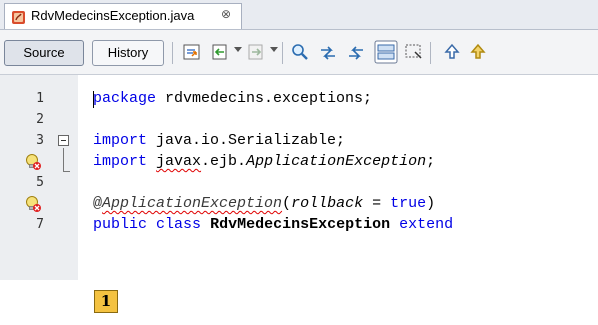  I want to click on code-text: public class RdvMedecinsException extend, so click(273, 224).